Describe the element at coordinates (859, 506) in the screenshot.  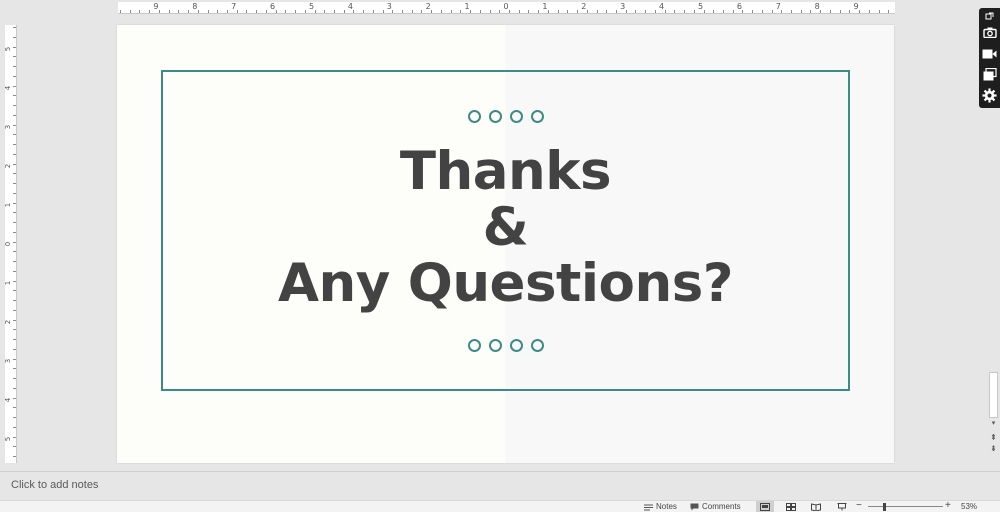
I see `zoom-out-button: −` at that location.